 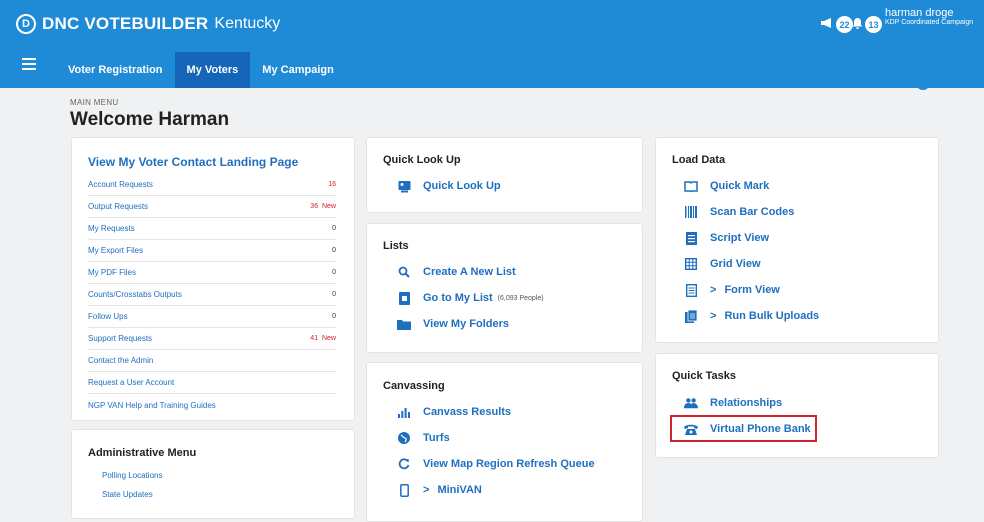 What do you see at coordinates (743, 428) in the screenshot?
I see `highlight-box` at bounding box center [743, 428].